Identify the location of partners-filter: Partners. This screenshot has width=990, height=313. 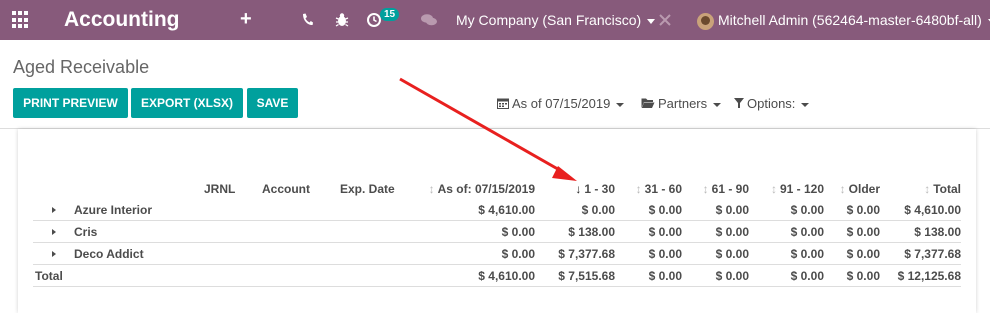
(681, 104).